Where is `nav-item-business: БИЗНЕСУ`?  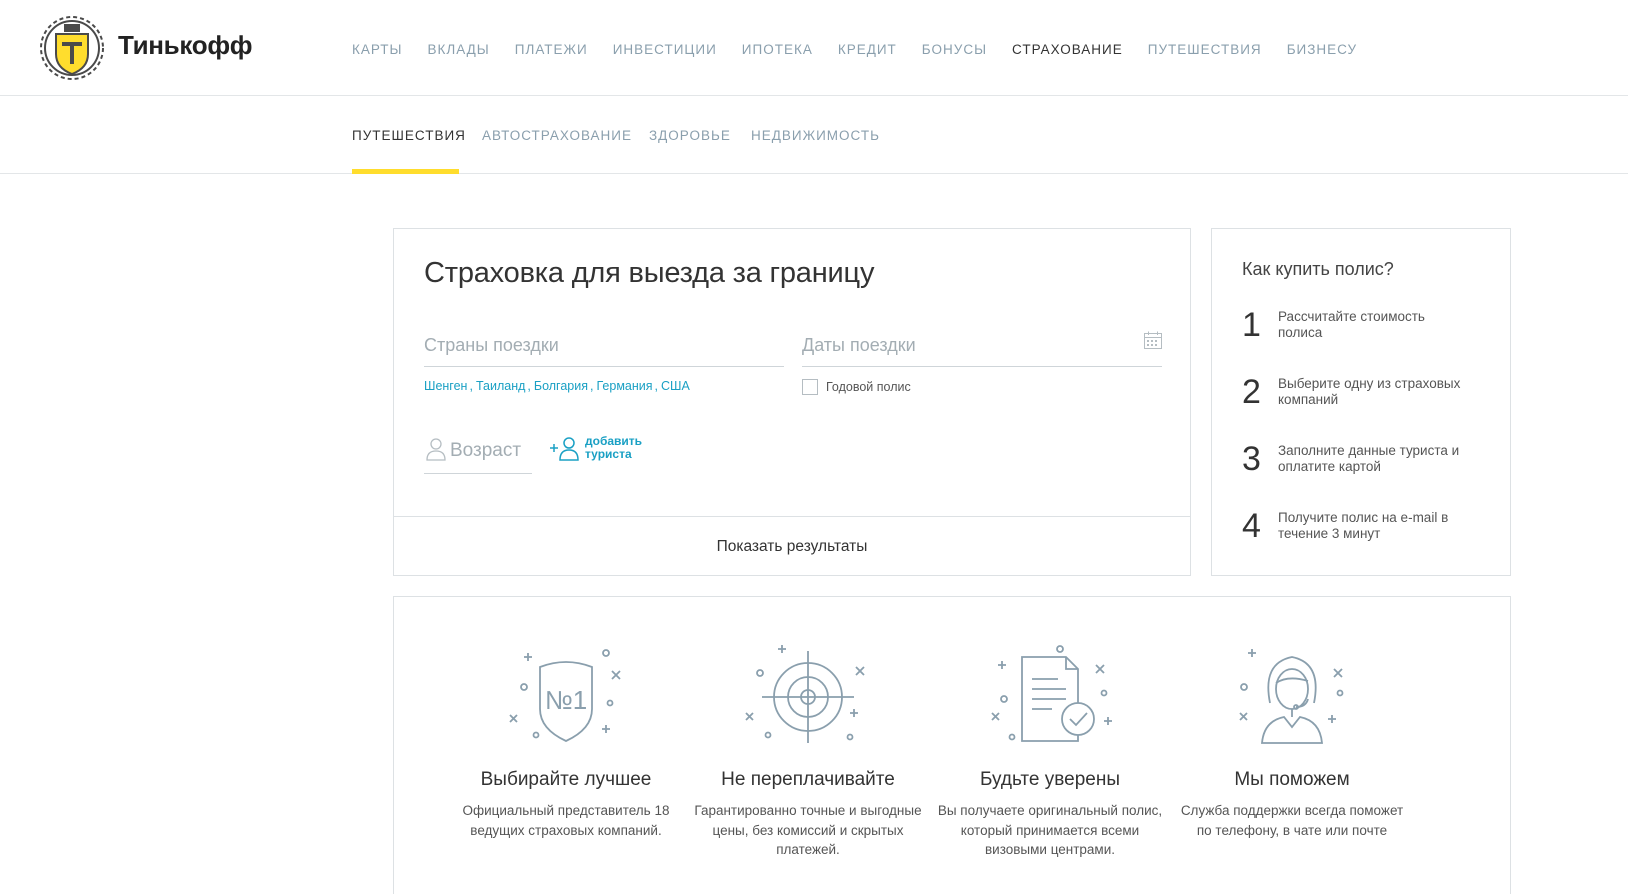
nav-item-business: БИЗНЕСУ is located at coordinates (1322, 49).